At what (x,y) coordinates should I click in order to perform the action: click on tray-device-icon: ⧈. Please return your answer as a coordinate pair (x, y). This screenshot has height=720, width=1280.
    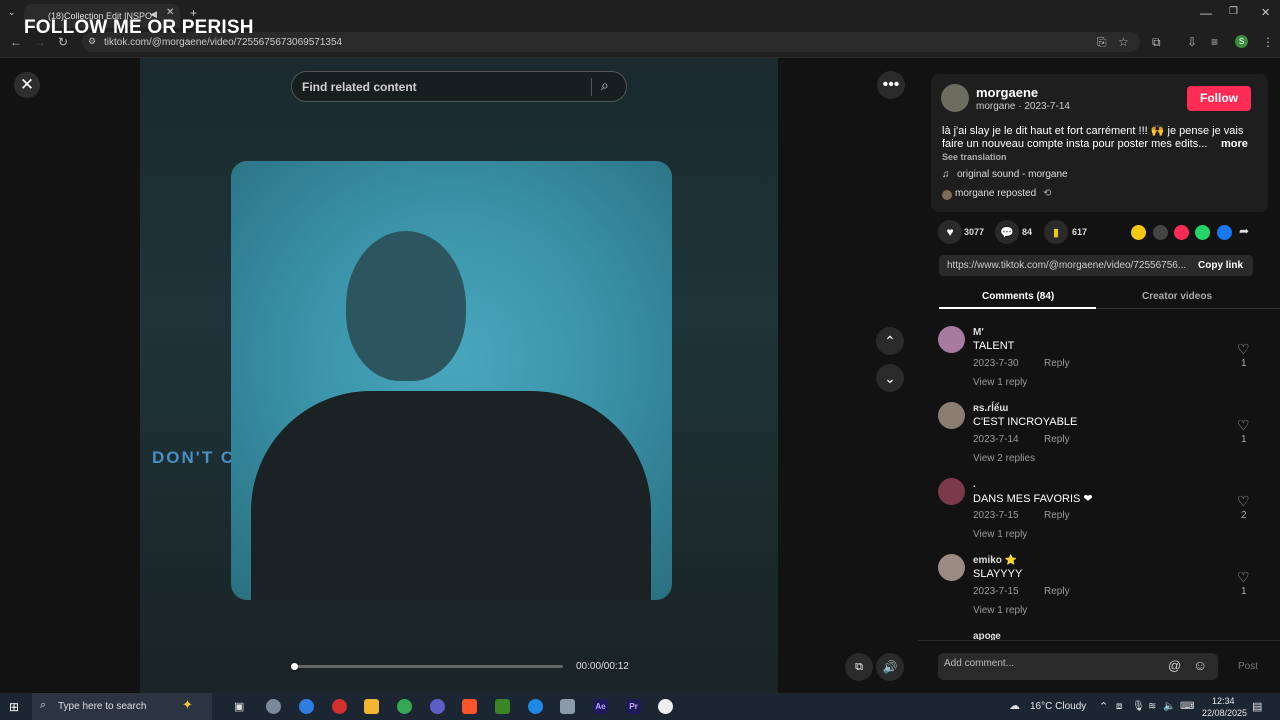
    Looking at the image, I should click on (1119, 706).